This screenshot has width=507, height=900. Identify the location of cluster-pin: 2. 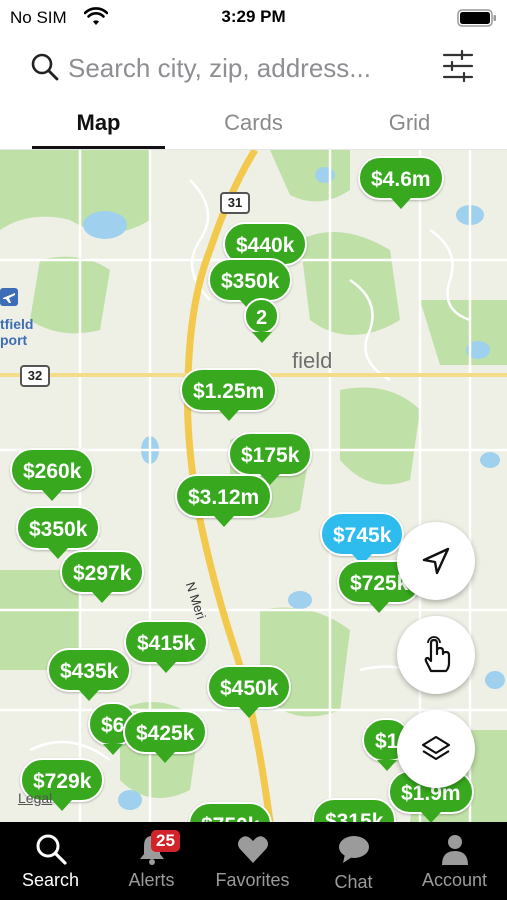
(262, 320).